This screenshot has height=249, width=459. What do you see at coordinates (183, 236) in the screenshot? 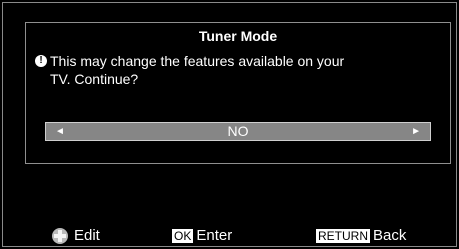
I see `ok-key-icon: OK` at bounding box center [183, 236].